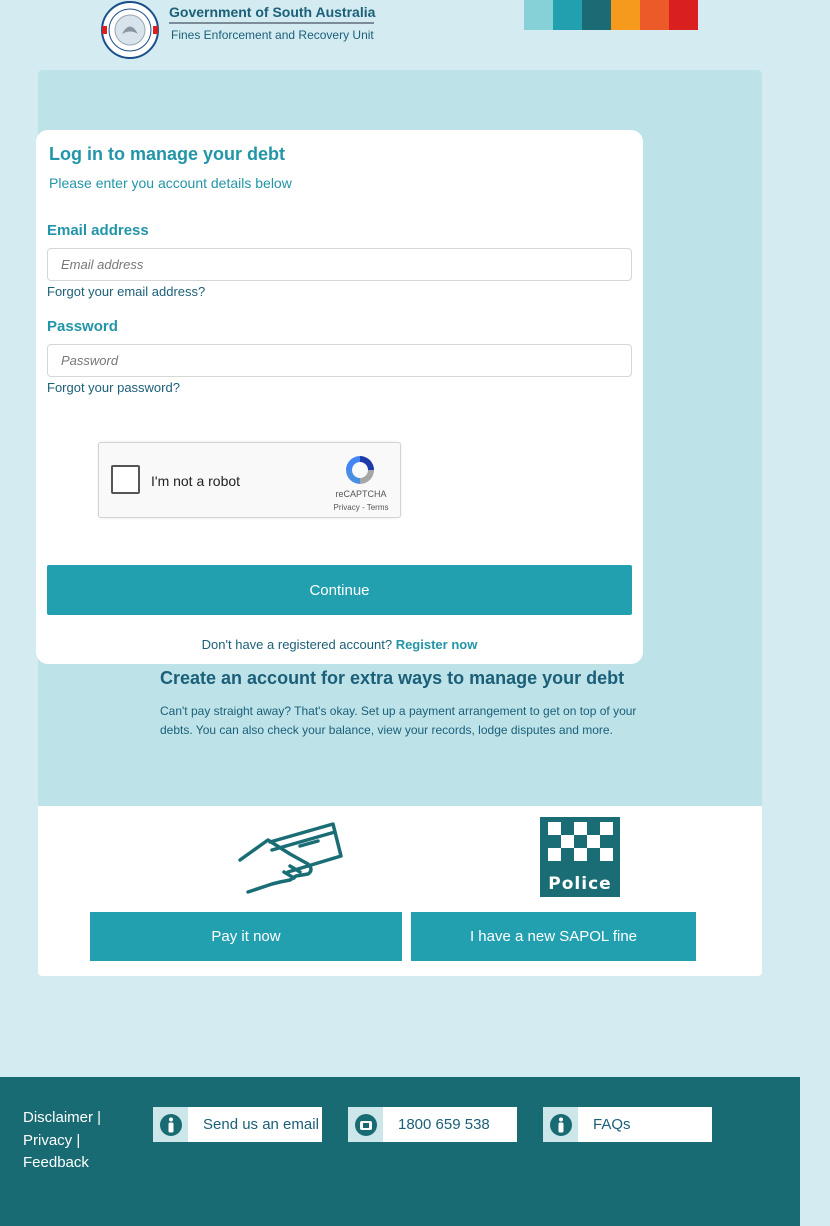 The image size is (830, 1226). Describe the element at coordinates (272, 12) in the screenshot. I see `org-title: Government of South Australia` at that location.